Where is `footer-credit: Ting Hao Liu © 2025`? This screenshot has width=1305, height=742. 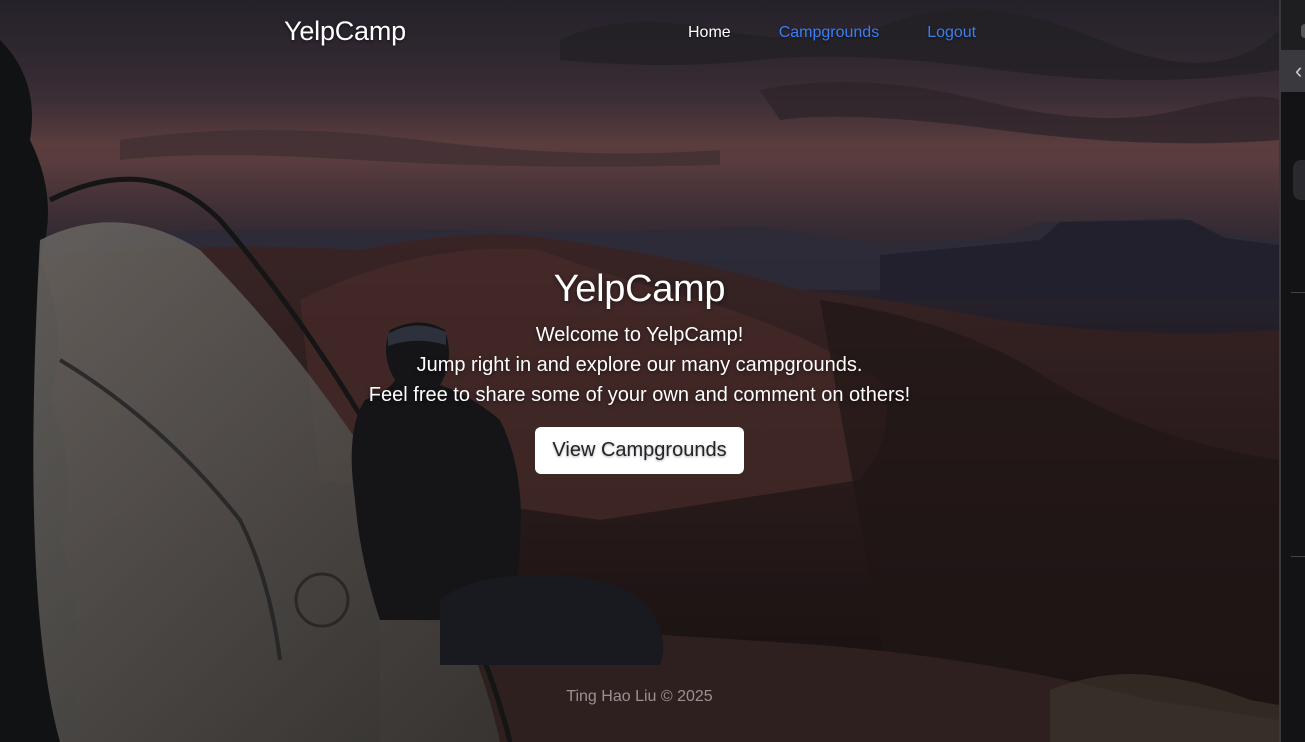
footer-credit: Ting Hao Liu © 2025 is located at coordinates (639, 696).